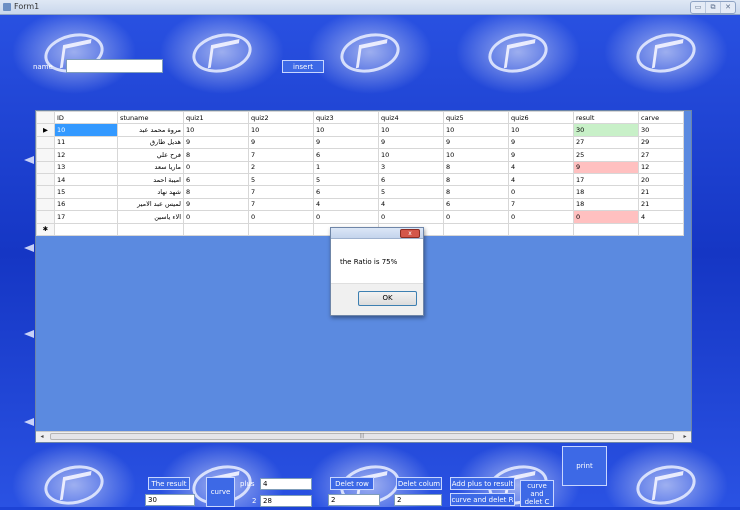  What do you see at coordinates (661, 142) in the screenshot?
I see `table-cell: 29` at bounding box center [661, 142].